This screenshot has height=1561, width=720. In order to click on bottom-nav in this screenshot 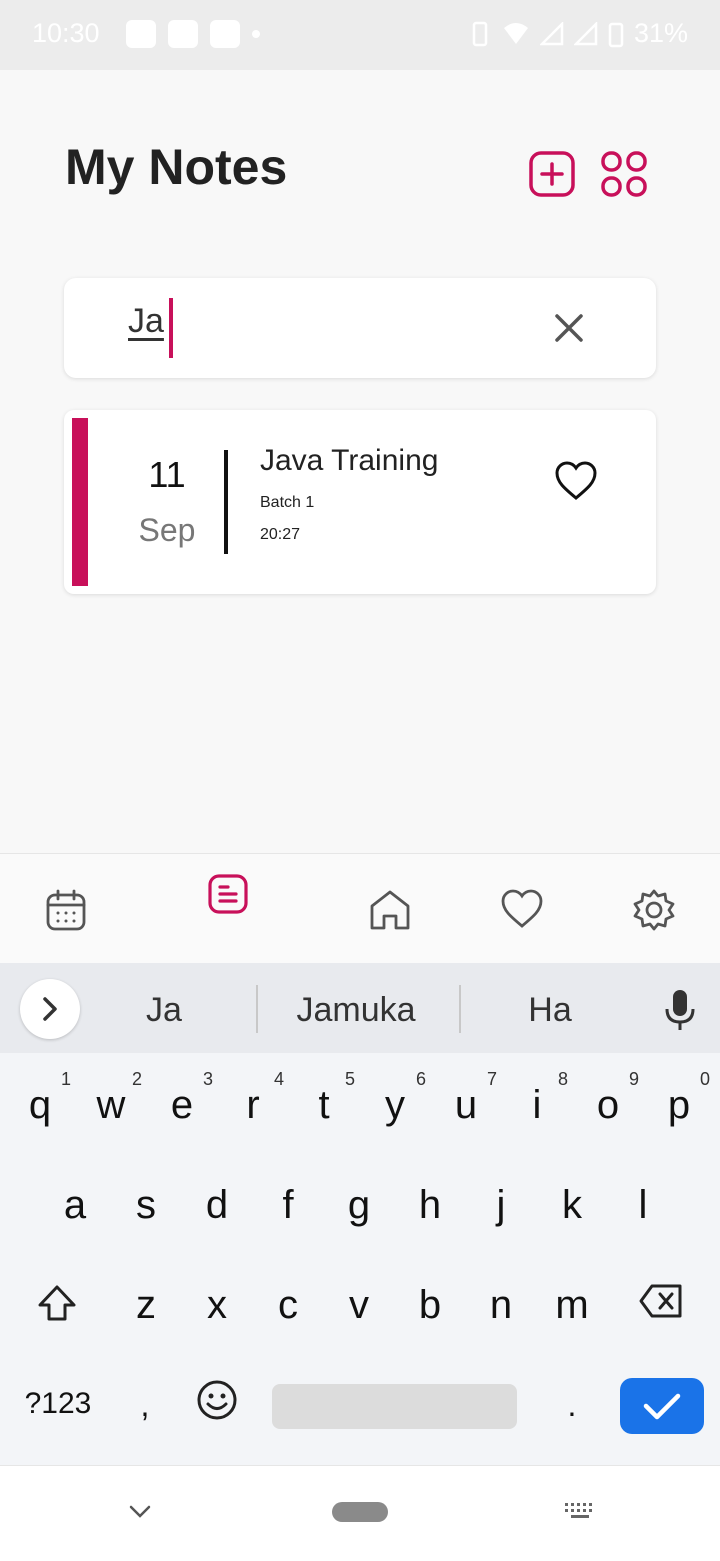, I will do `click(360, 908)`.